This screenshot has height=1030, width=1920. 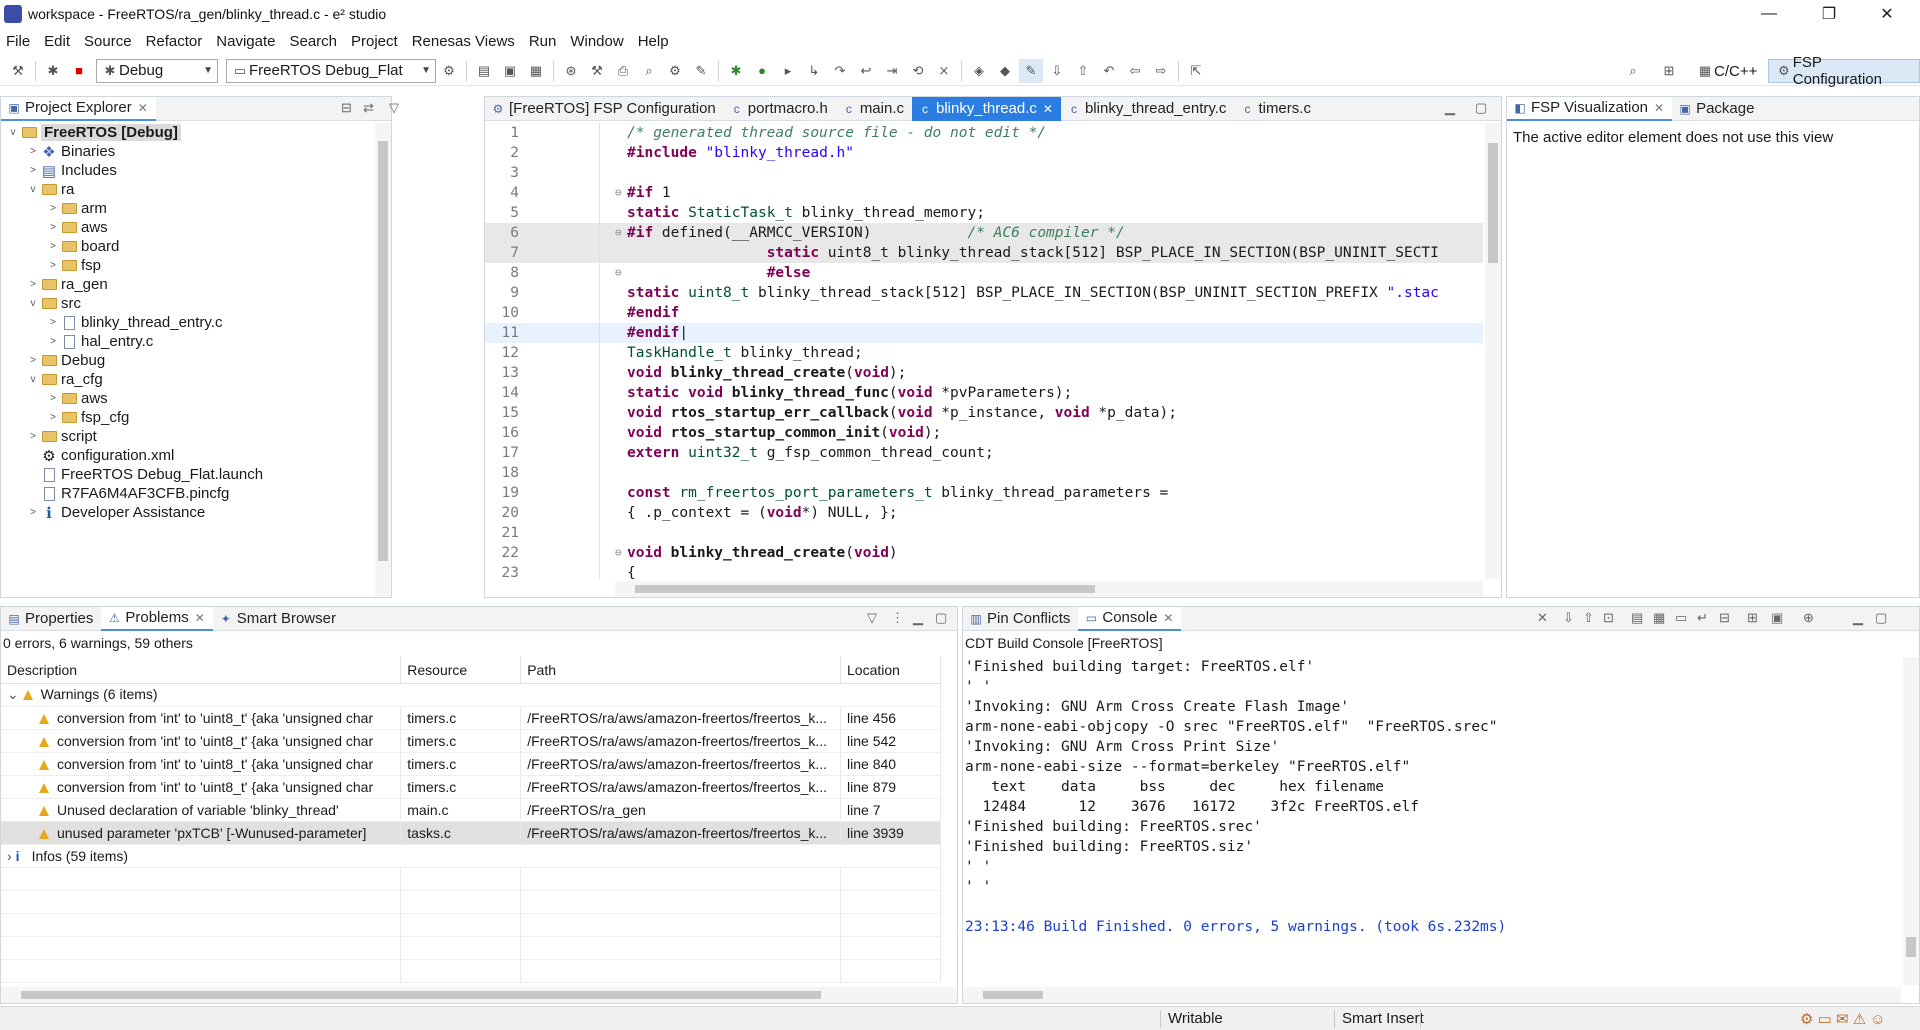 What do you see at coordinates (892, 71) in the screenshot?
I see `instruction-step-icon: ⇥` at bounding box center [892, 71].